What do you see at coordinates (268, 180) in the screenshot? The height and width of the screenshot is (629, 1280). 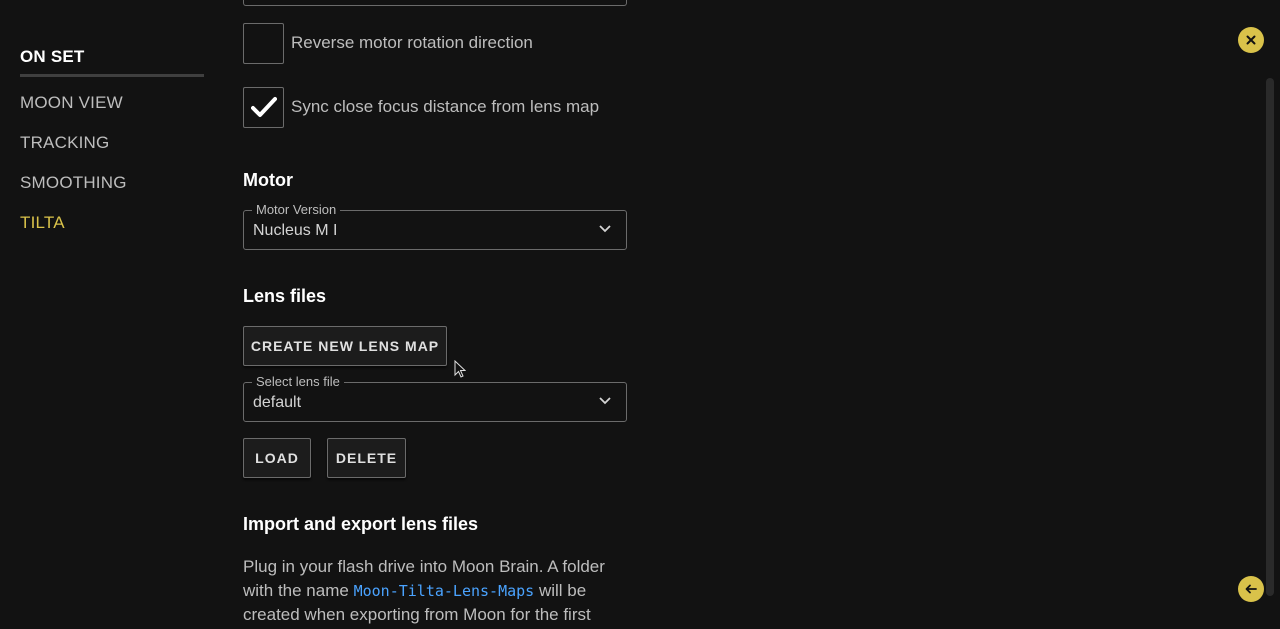 I see `motor-section-title: Motor` at bounding box center [268, 180].